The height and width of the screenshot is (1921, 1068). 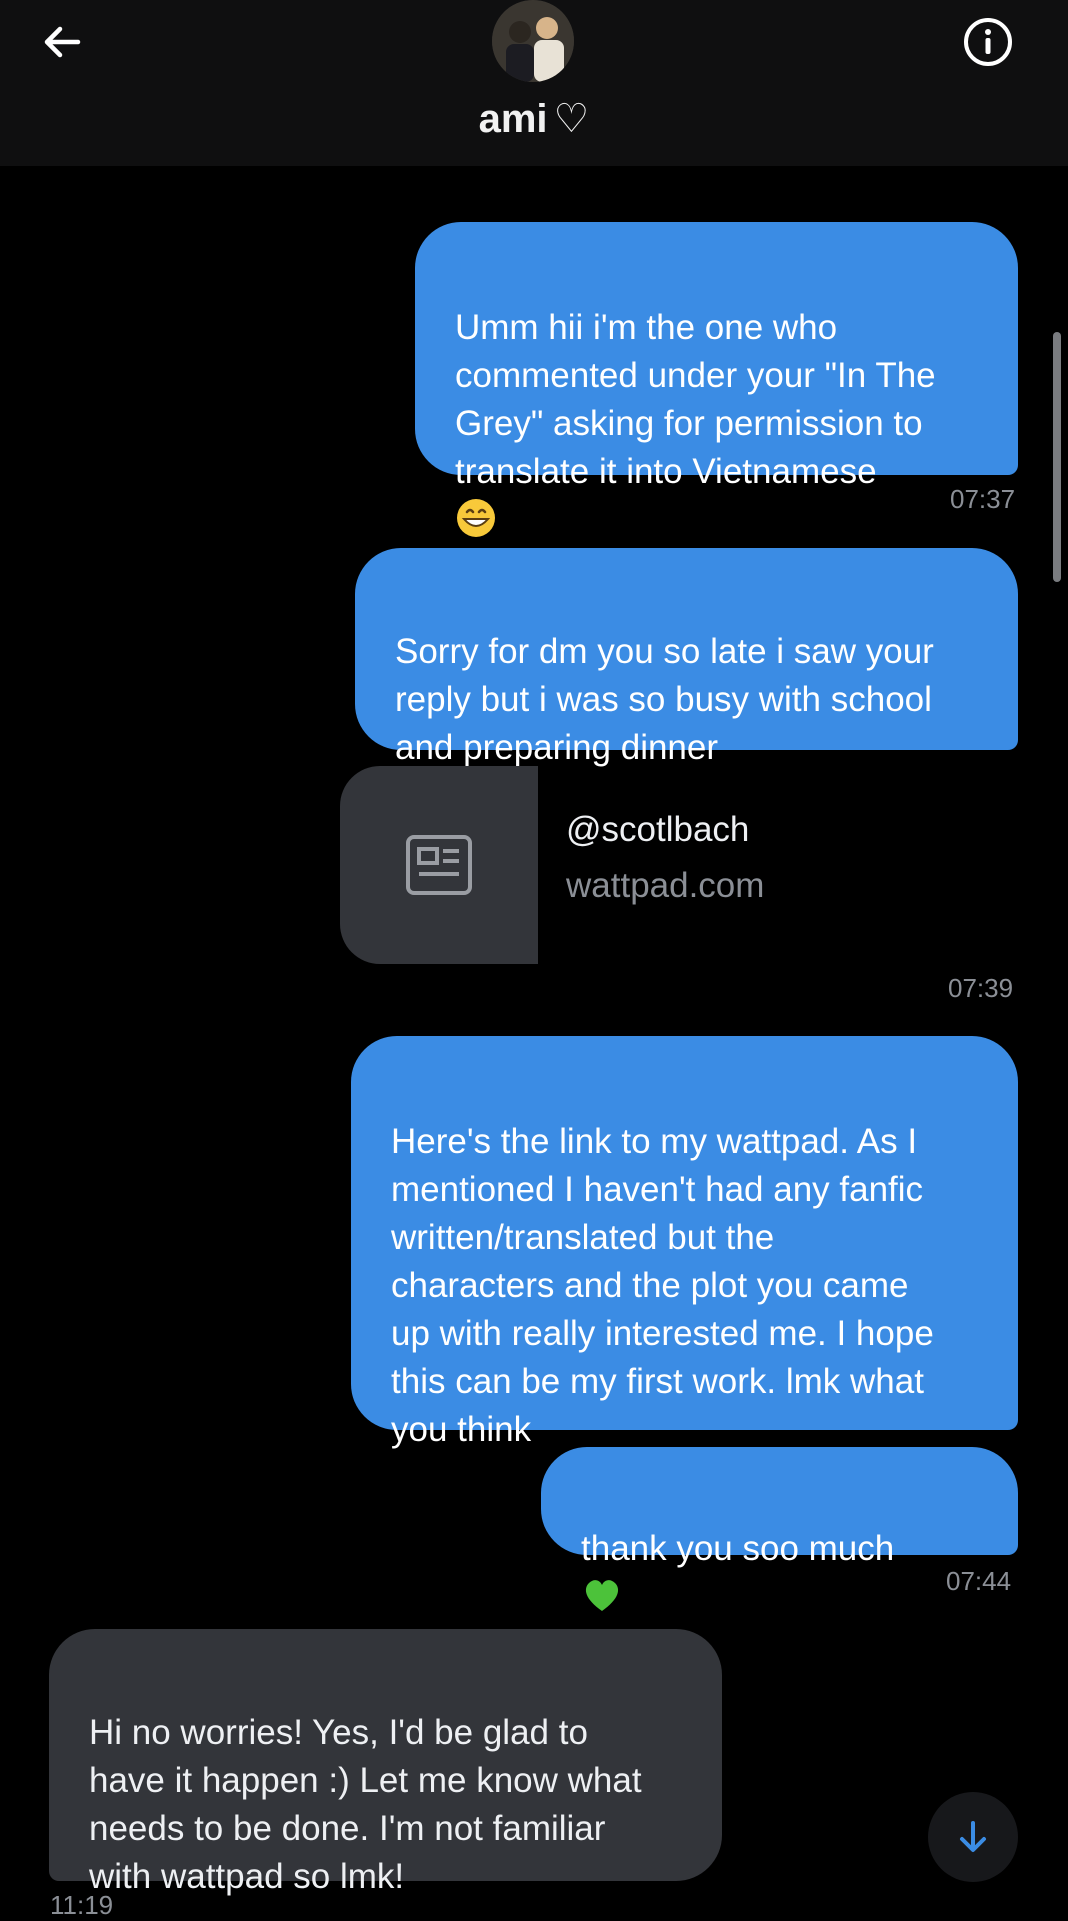 I want to click on back-button, so click(x=62, y=42).